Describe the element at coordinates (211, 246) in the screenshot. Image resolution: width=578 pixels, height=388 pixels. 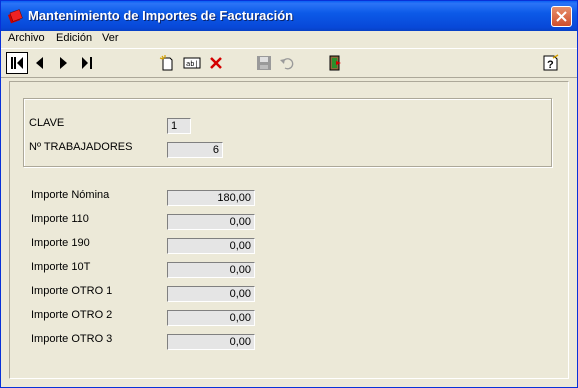
I see `importe-190-field: 0,00` at that location.